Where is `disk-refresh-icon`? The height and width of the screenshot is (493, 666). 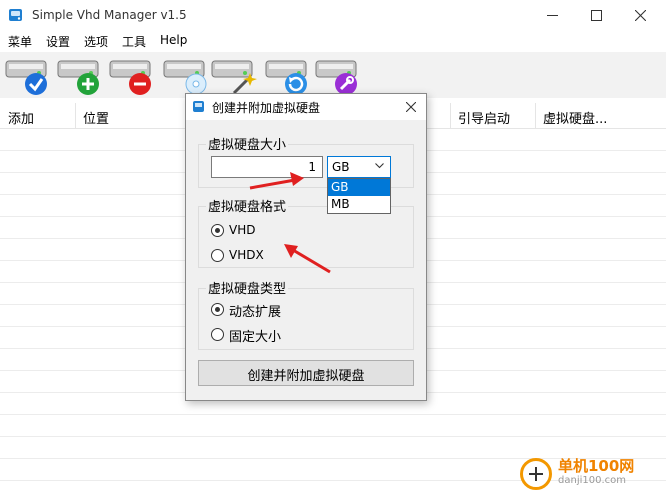 disk-refresh-icon is located at coordinates (286, 77).